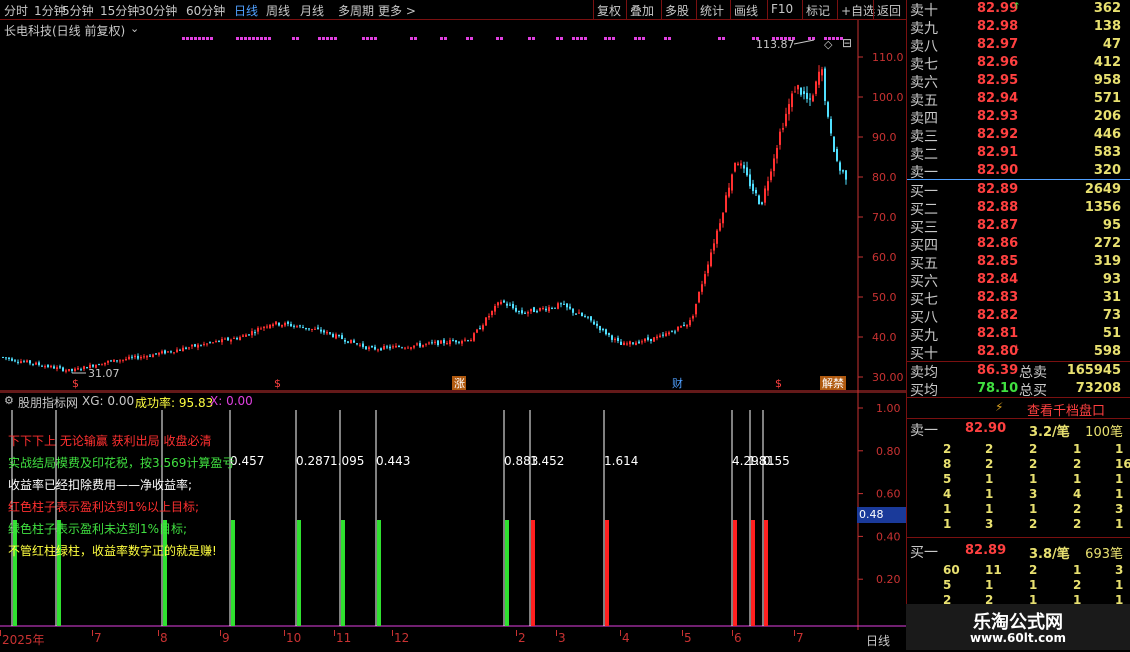 The image size is (1130, 652). I want to click on event-marker: 解禁, so click(833, 383).